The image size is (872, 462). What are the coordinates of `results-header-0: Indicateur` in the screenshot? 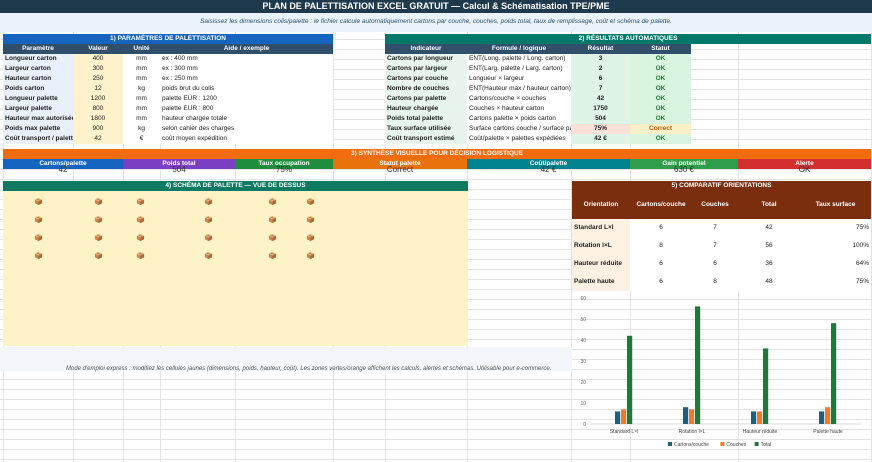 It's located at (426, 49).